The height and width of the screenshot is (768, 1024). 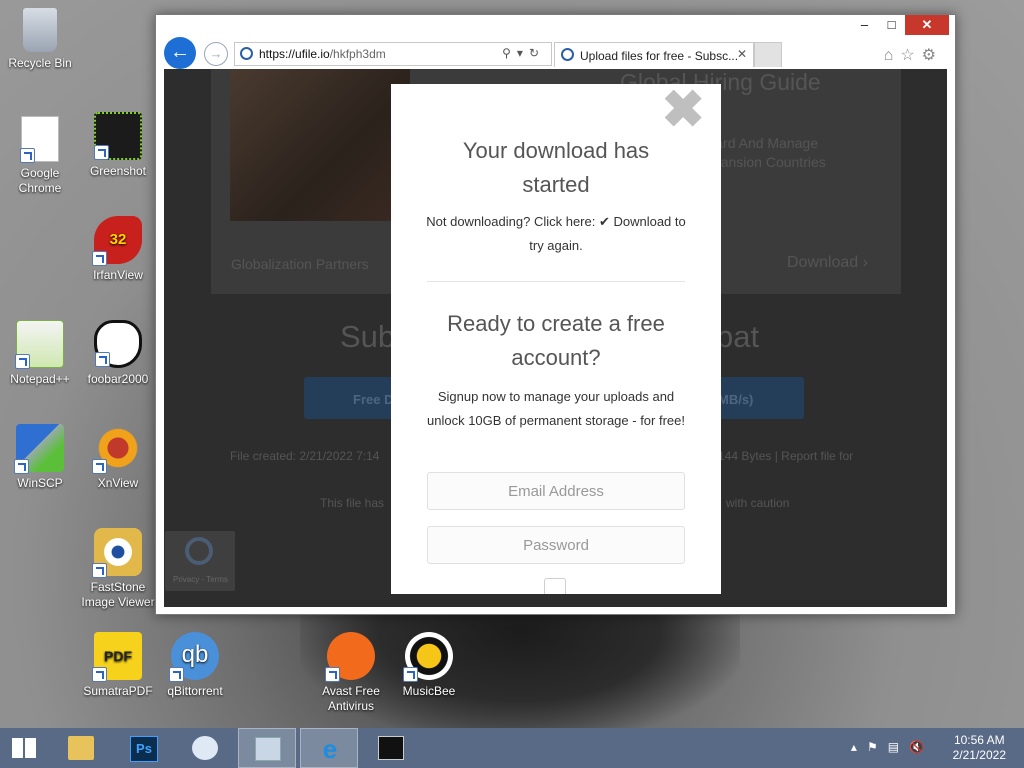 I want to click on tab-upload-files: Upload files for free - Subsc... ✕, so click(x=654, y=54).